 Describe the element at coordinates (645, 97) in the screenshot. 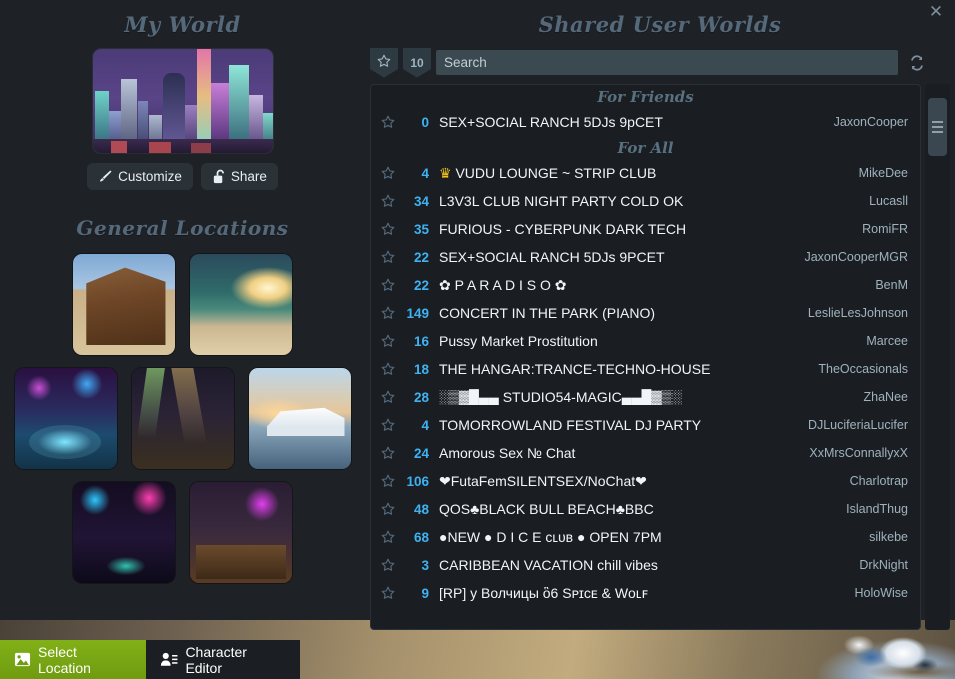

I see `section-header: For Friends` at that location.